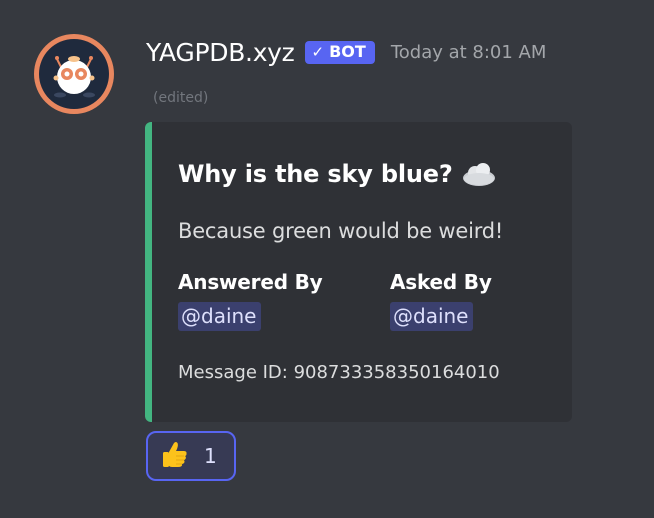 This screenshot has height=518, width=654. What do you see at coordinates (469, 52) in the screenshot?
I see `message-timestamp: Today at 8:01 AM` at bounding box center [469, 52].